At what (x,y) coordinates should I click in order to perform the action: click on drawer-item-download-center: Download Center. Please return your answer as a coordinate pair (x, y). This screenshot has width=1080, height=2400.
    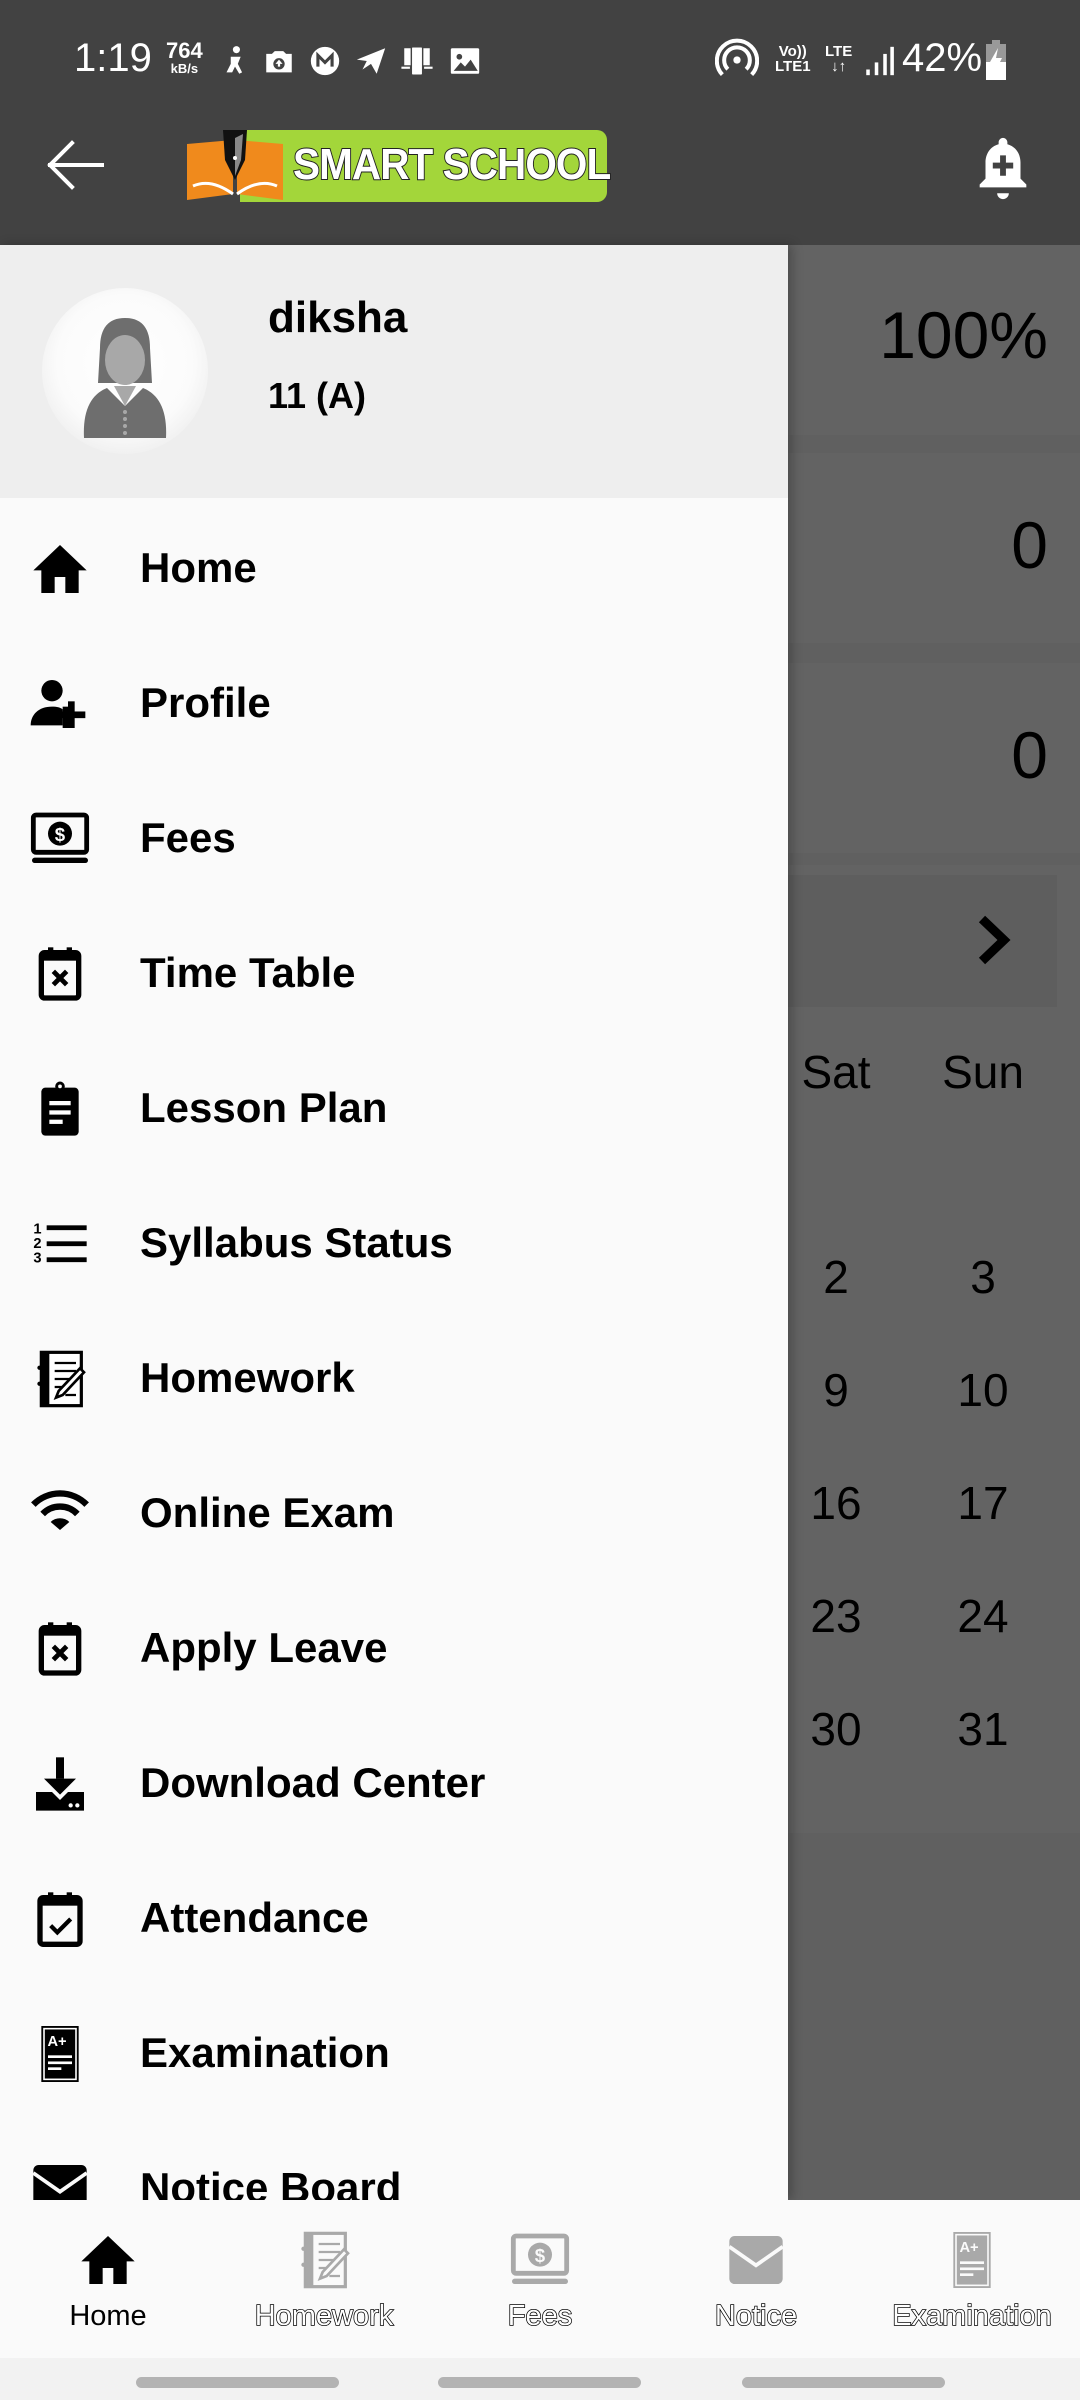
    Looking at the image, I should click on (394, 1783).